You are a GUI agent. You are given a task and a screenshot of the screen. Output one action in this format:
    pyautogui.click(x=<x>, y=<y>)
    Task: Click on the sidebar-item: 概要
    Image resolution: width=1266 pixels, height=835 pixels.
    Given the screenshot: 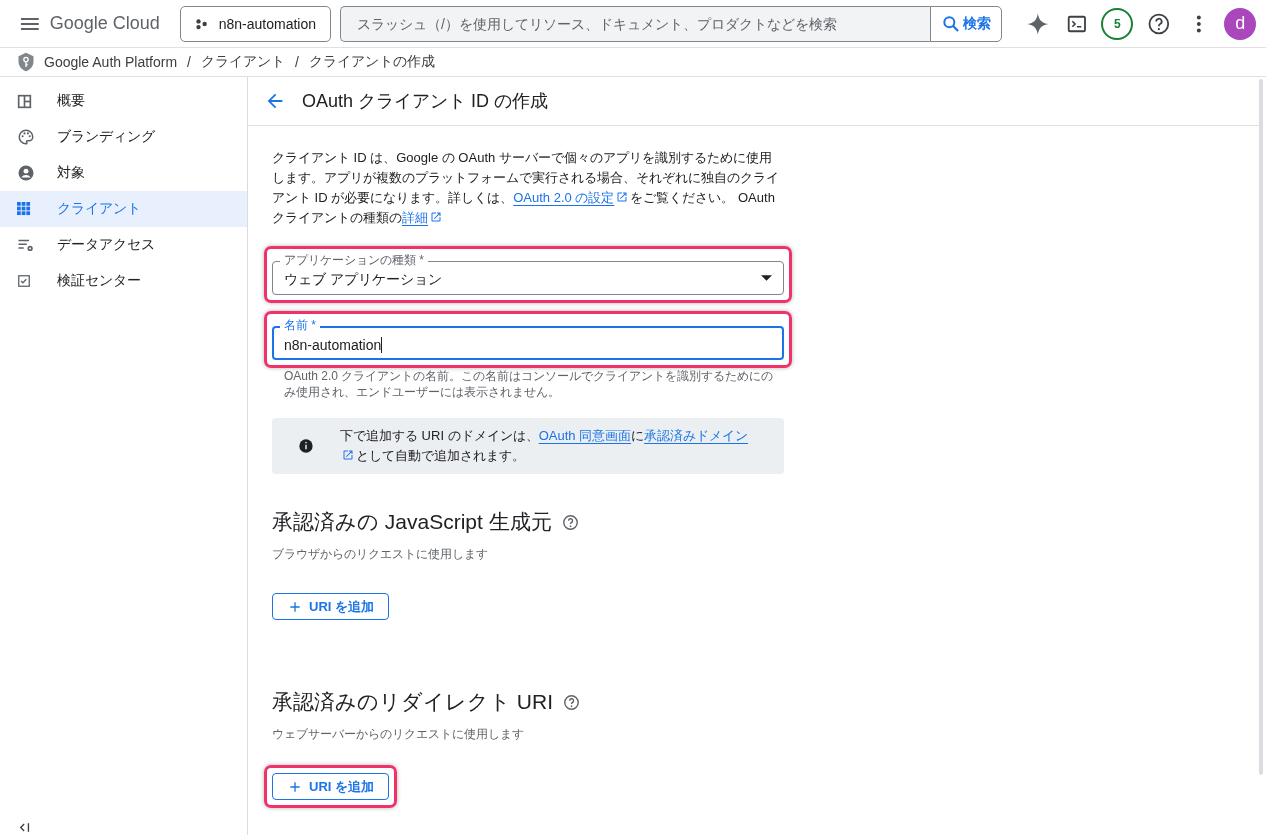 What is the action you would take?
    pyautogui.click(x=123, y=101)
    